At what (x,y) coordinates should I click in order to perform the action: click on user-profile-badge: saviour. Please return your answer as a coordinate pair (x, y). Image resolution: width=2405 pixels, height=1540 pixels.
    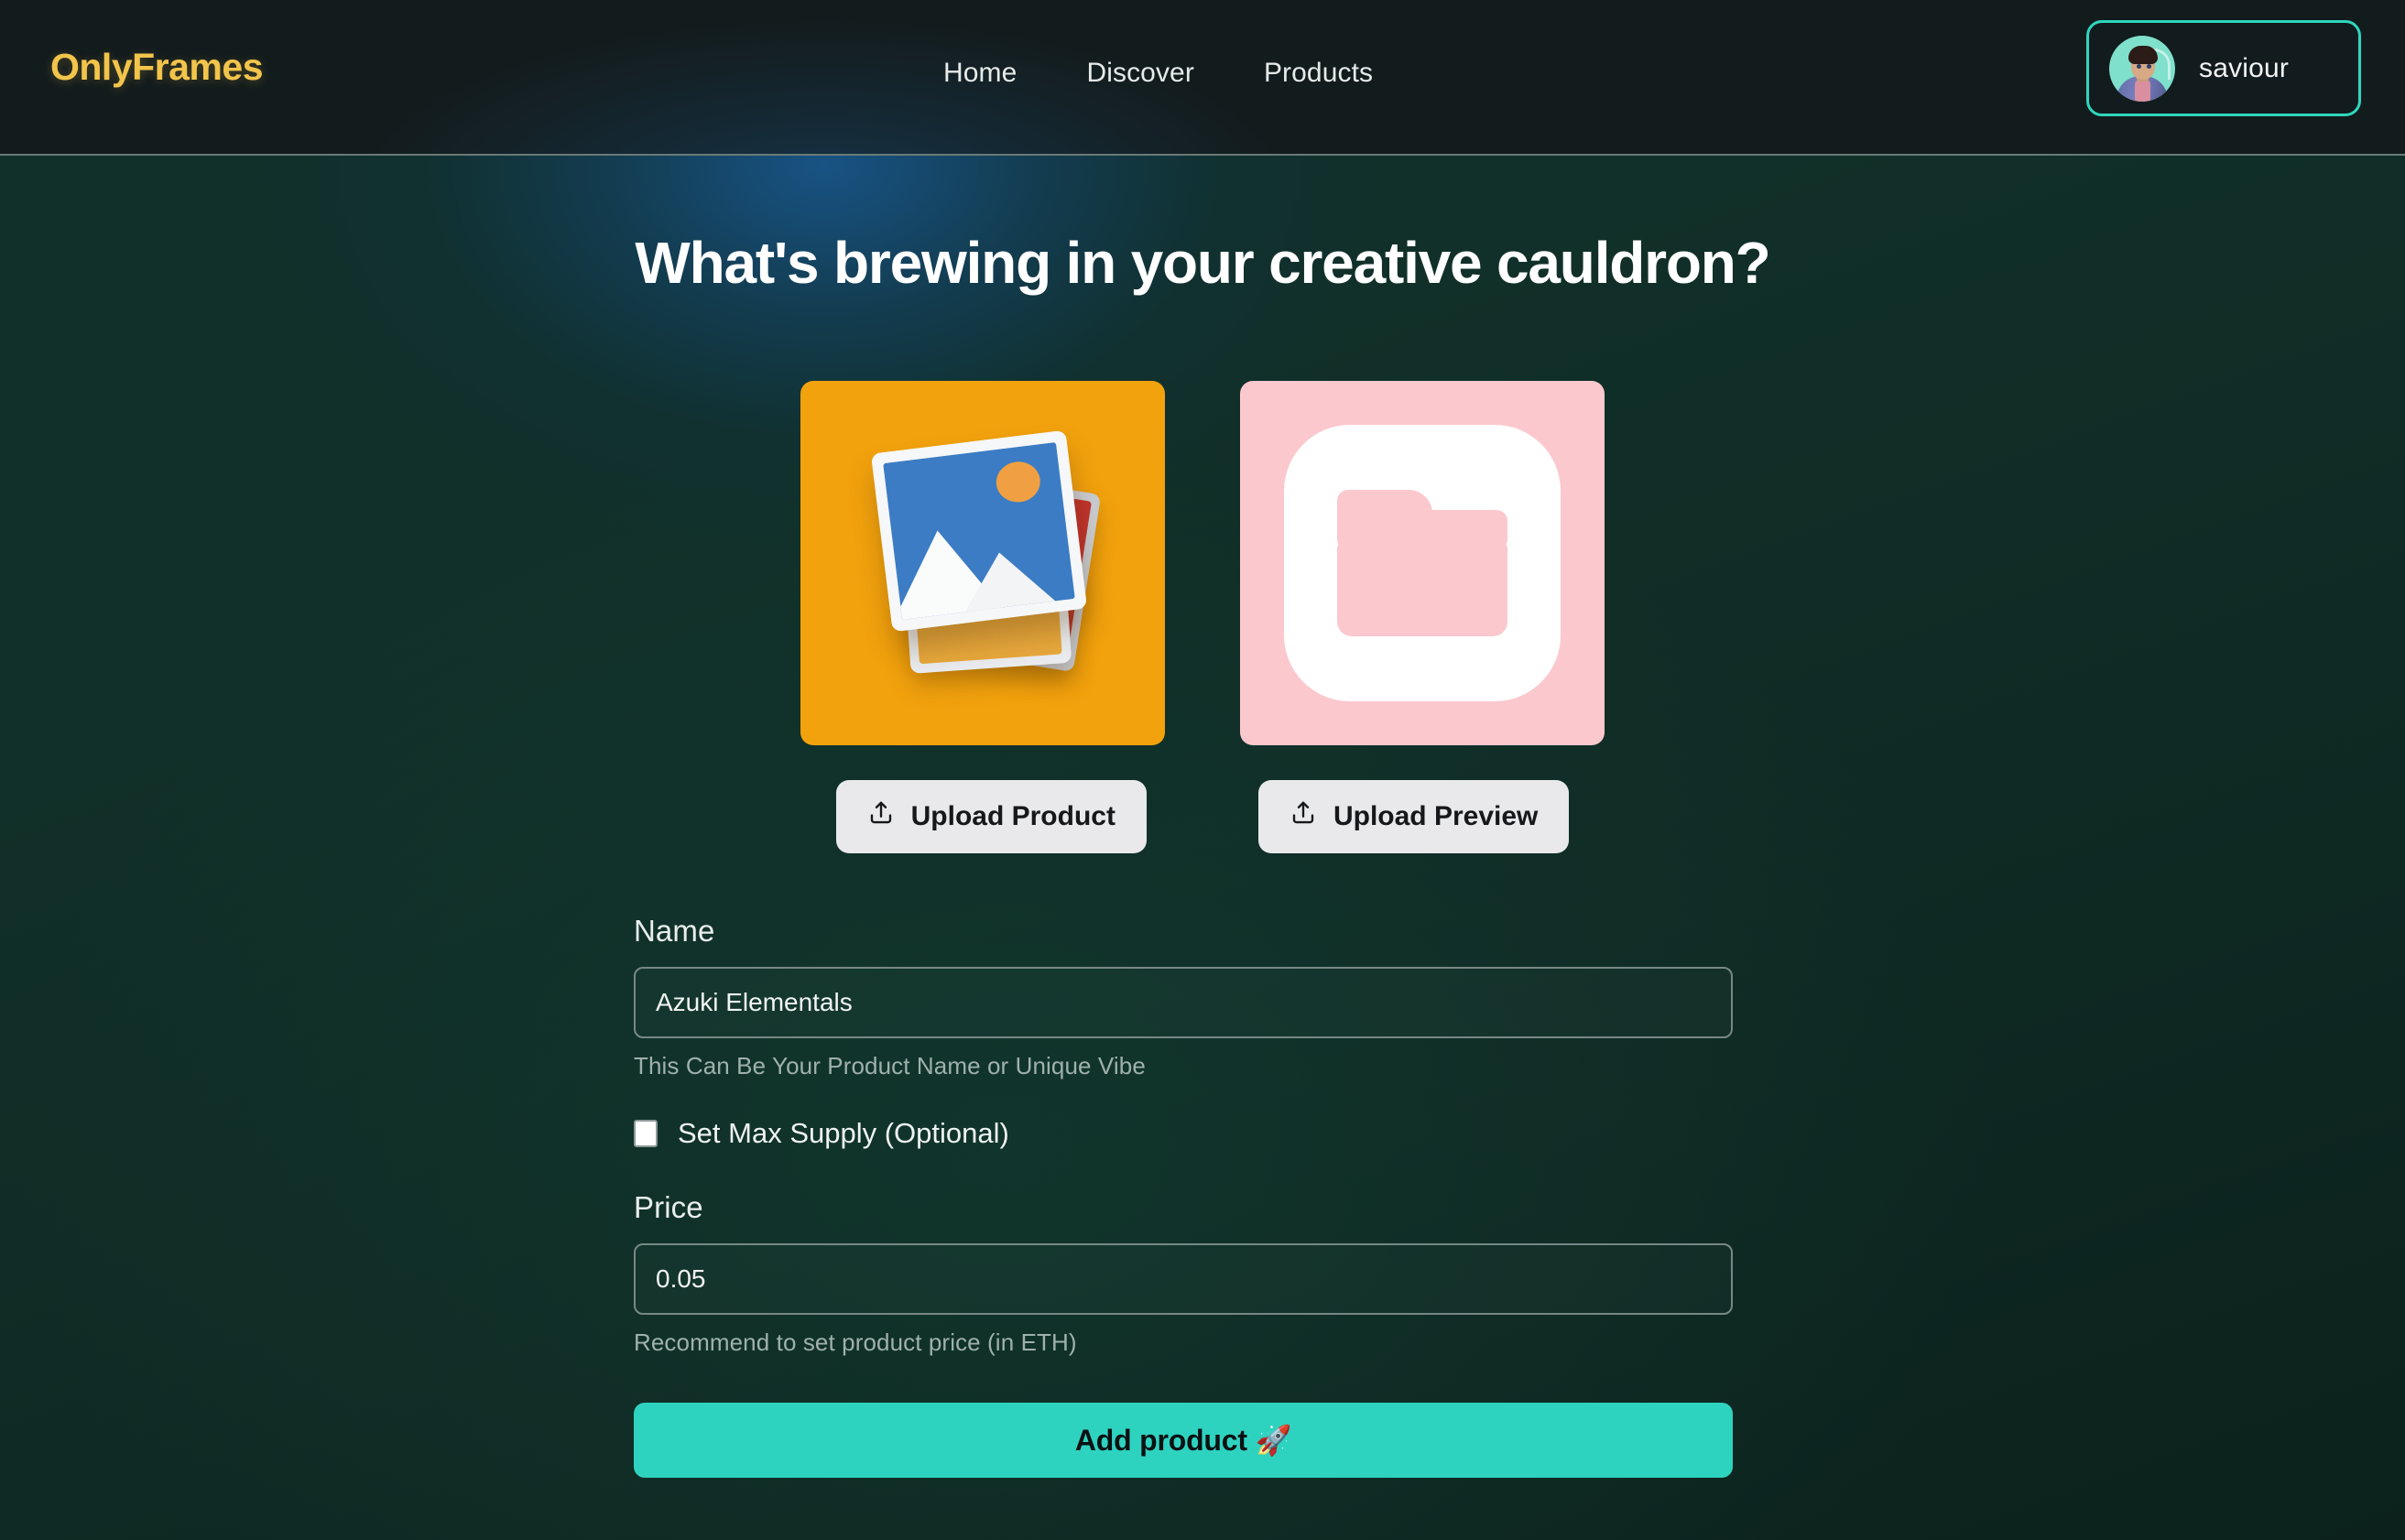
    Looking at the image, I should click on (2223, 68).